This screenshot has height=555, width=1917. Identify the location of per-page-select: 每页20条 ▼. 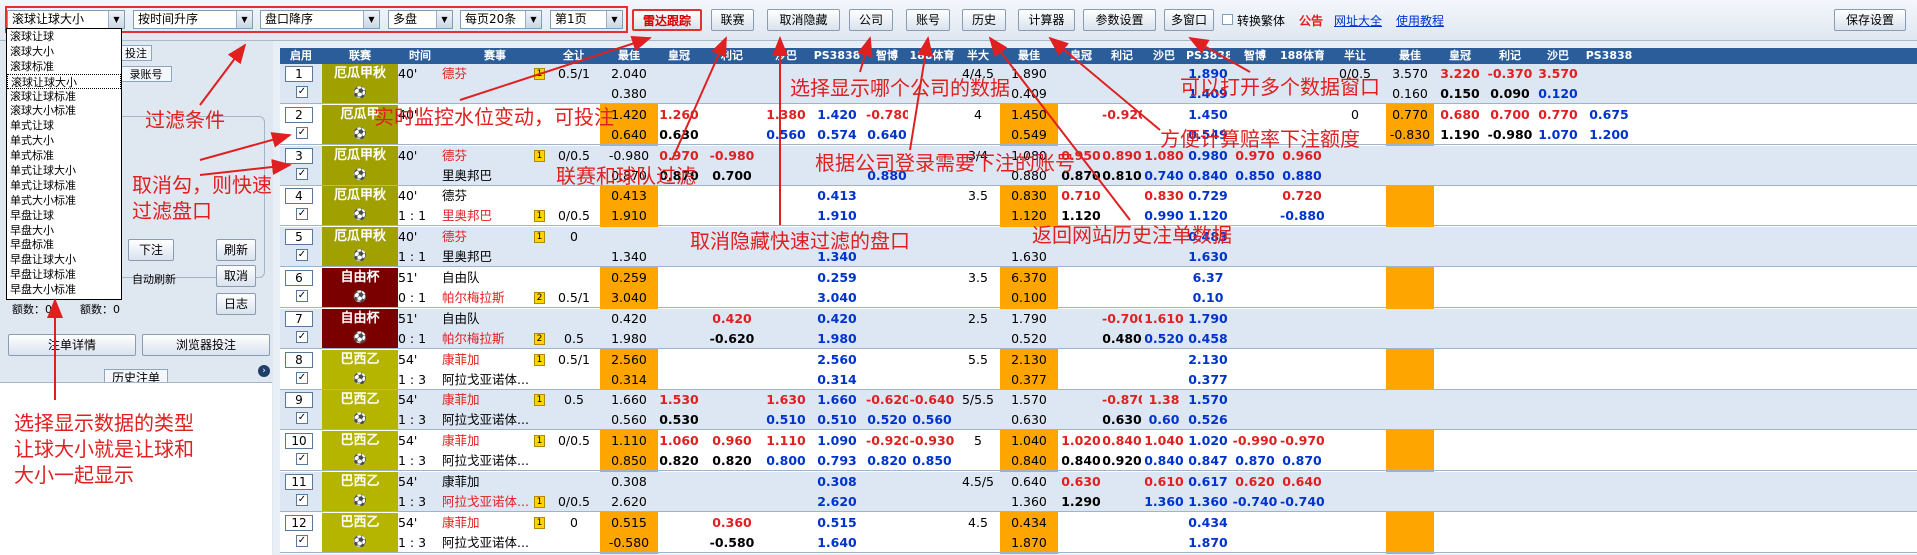
(501, 19).